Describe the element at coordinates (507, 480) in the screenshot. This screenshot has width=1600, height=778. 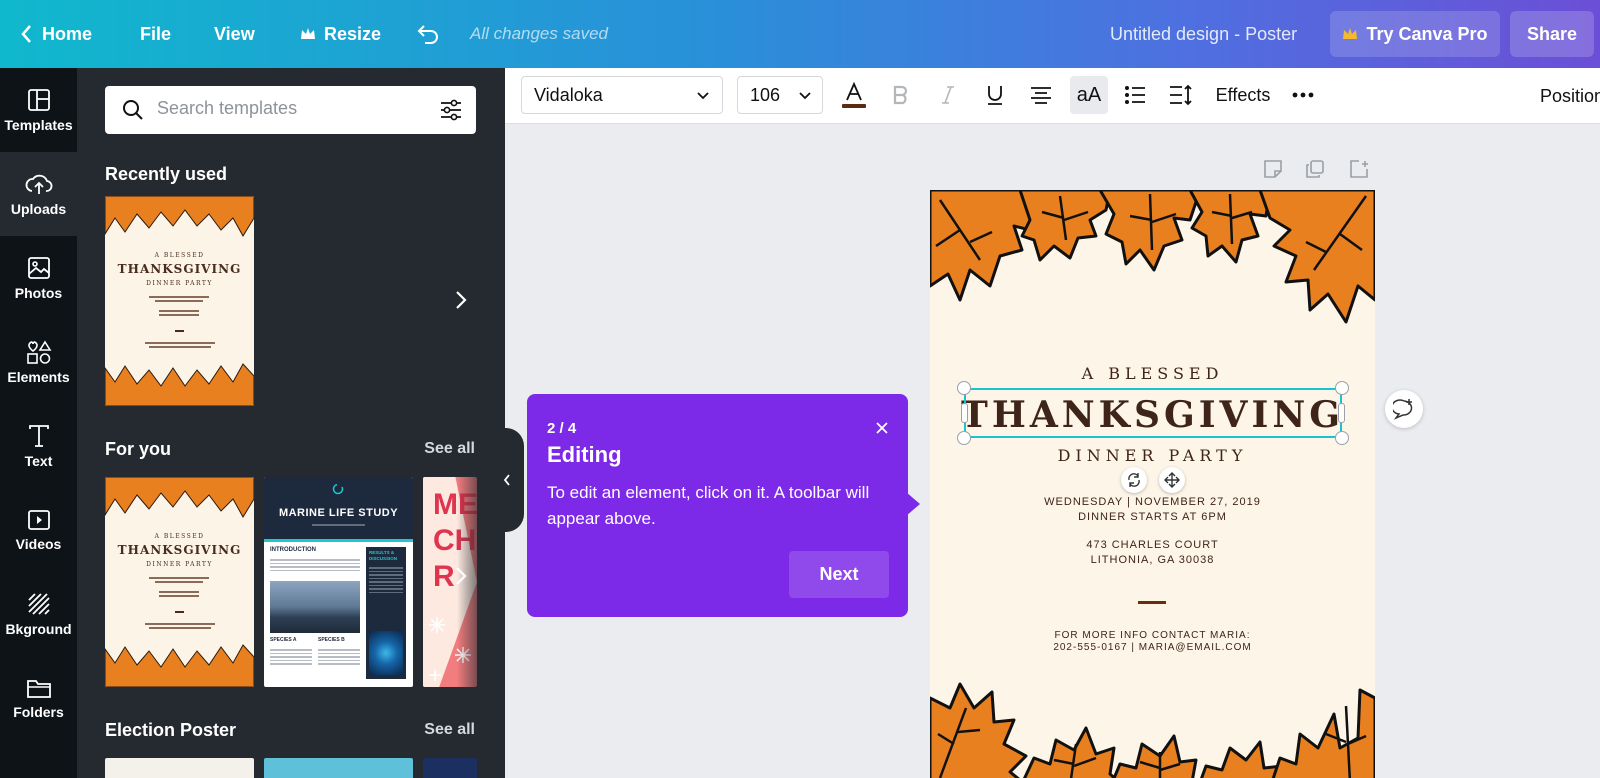
I see `collapse-panel-button` at that location.